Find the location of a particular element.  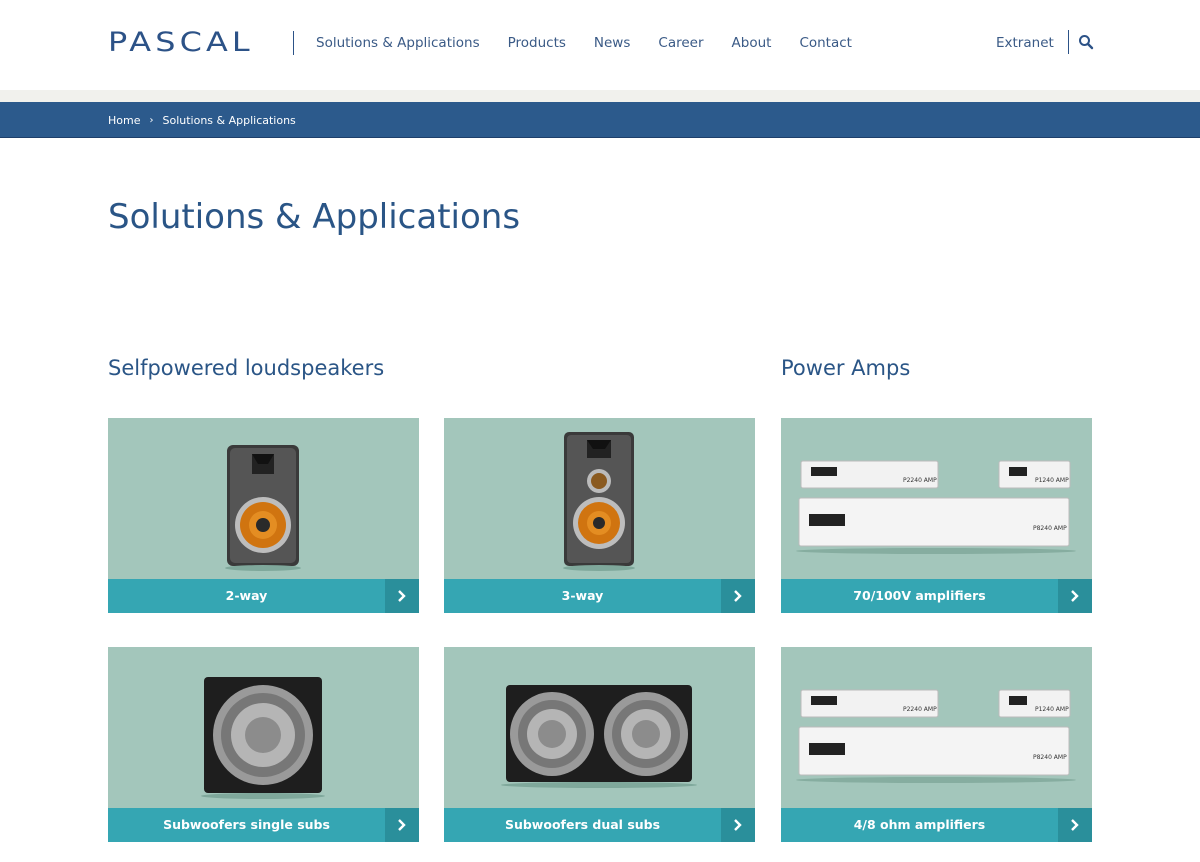

nav-solutions-applications: Solutions & Applications is located at coordinates (398, 43).